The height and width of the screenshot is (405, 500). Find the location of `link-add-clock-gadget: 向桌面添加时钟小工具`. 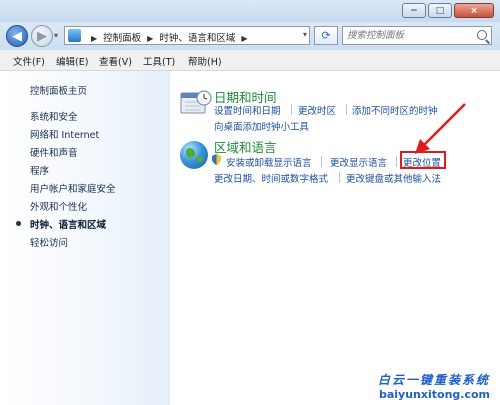

link-add-clock-gadget: 向桌面添加时钟小工具 is located at coordinates (261, 126).